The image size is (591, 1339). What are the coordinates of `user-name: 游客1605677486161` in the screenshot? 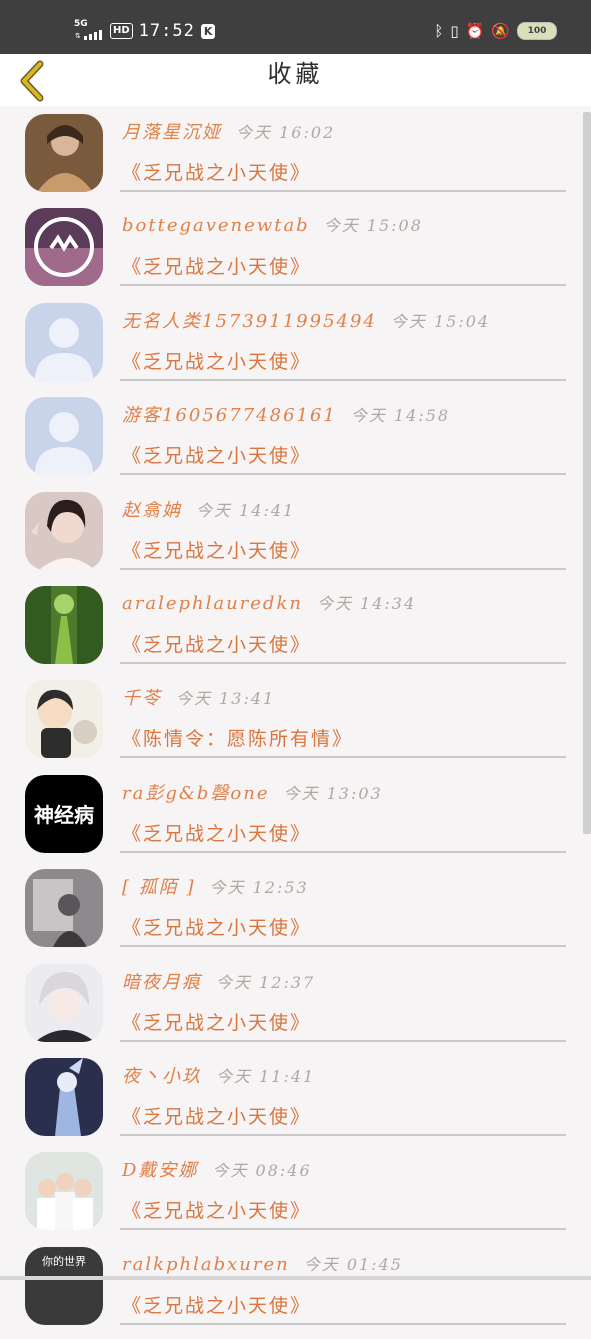 It's located at (229, 415).